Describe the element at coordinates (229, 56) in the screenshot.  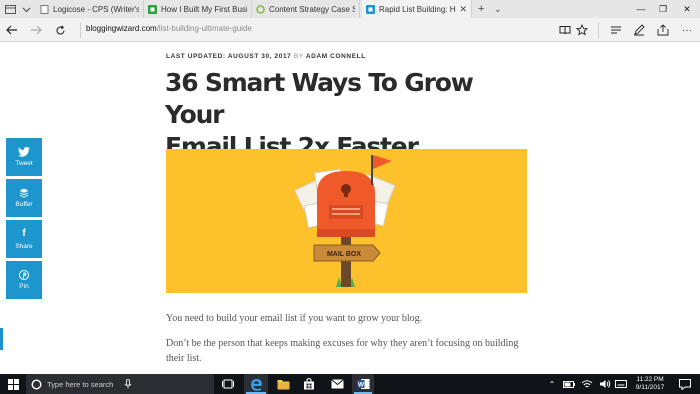
I see `last-updated: LAST UPDATED: AUGUST 30, 2017` at that location.